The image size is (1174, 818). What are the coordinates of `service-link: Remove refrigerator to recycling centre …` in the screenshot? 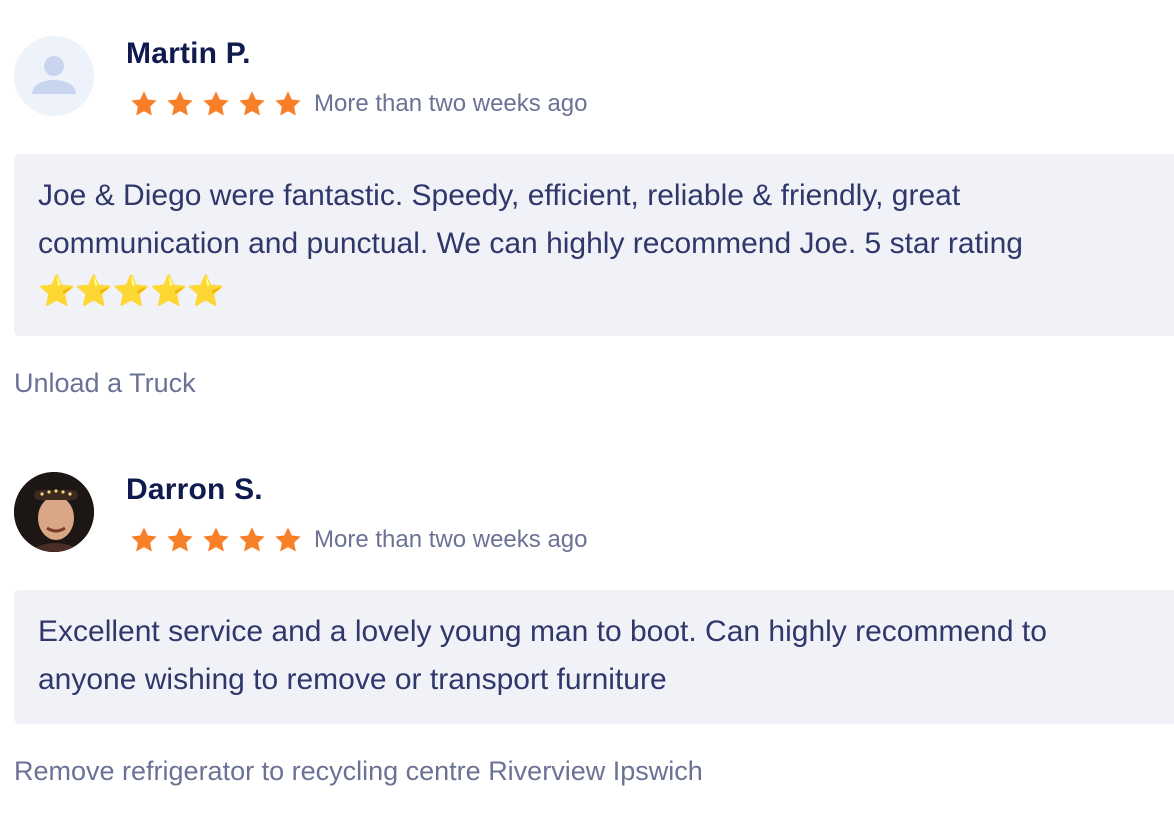 It's located at (358, 771).